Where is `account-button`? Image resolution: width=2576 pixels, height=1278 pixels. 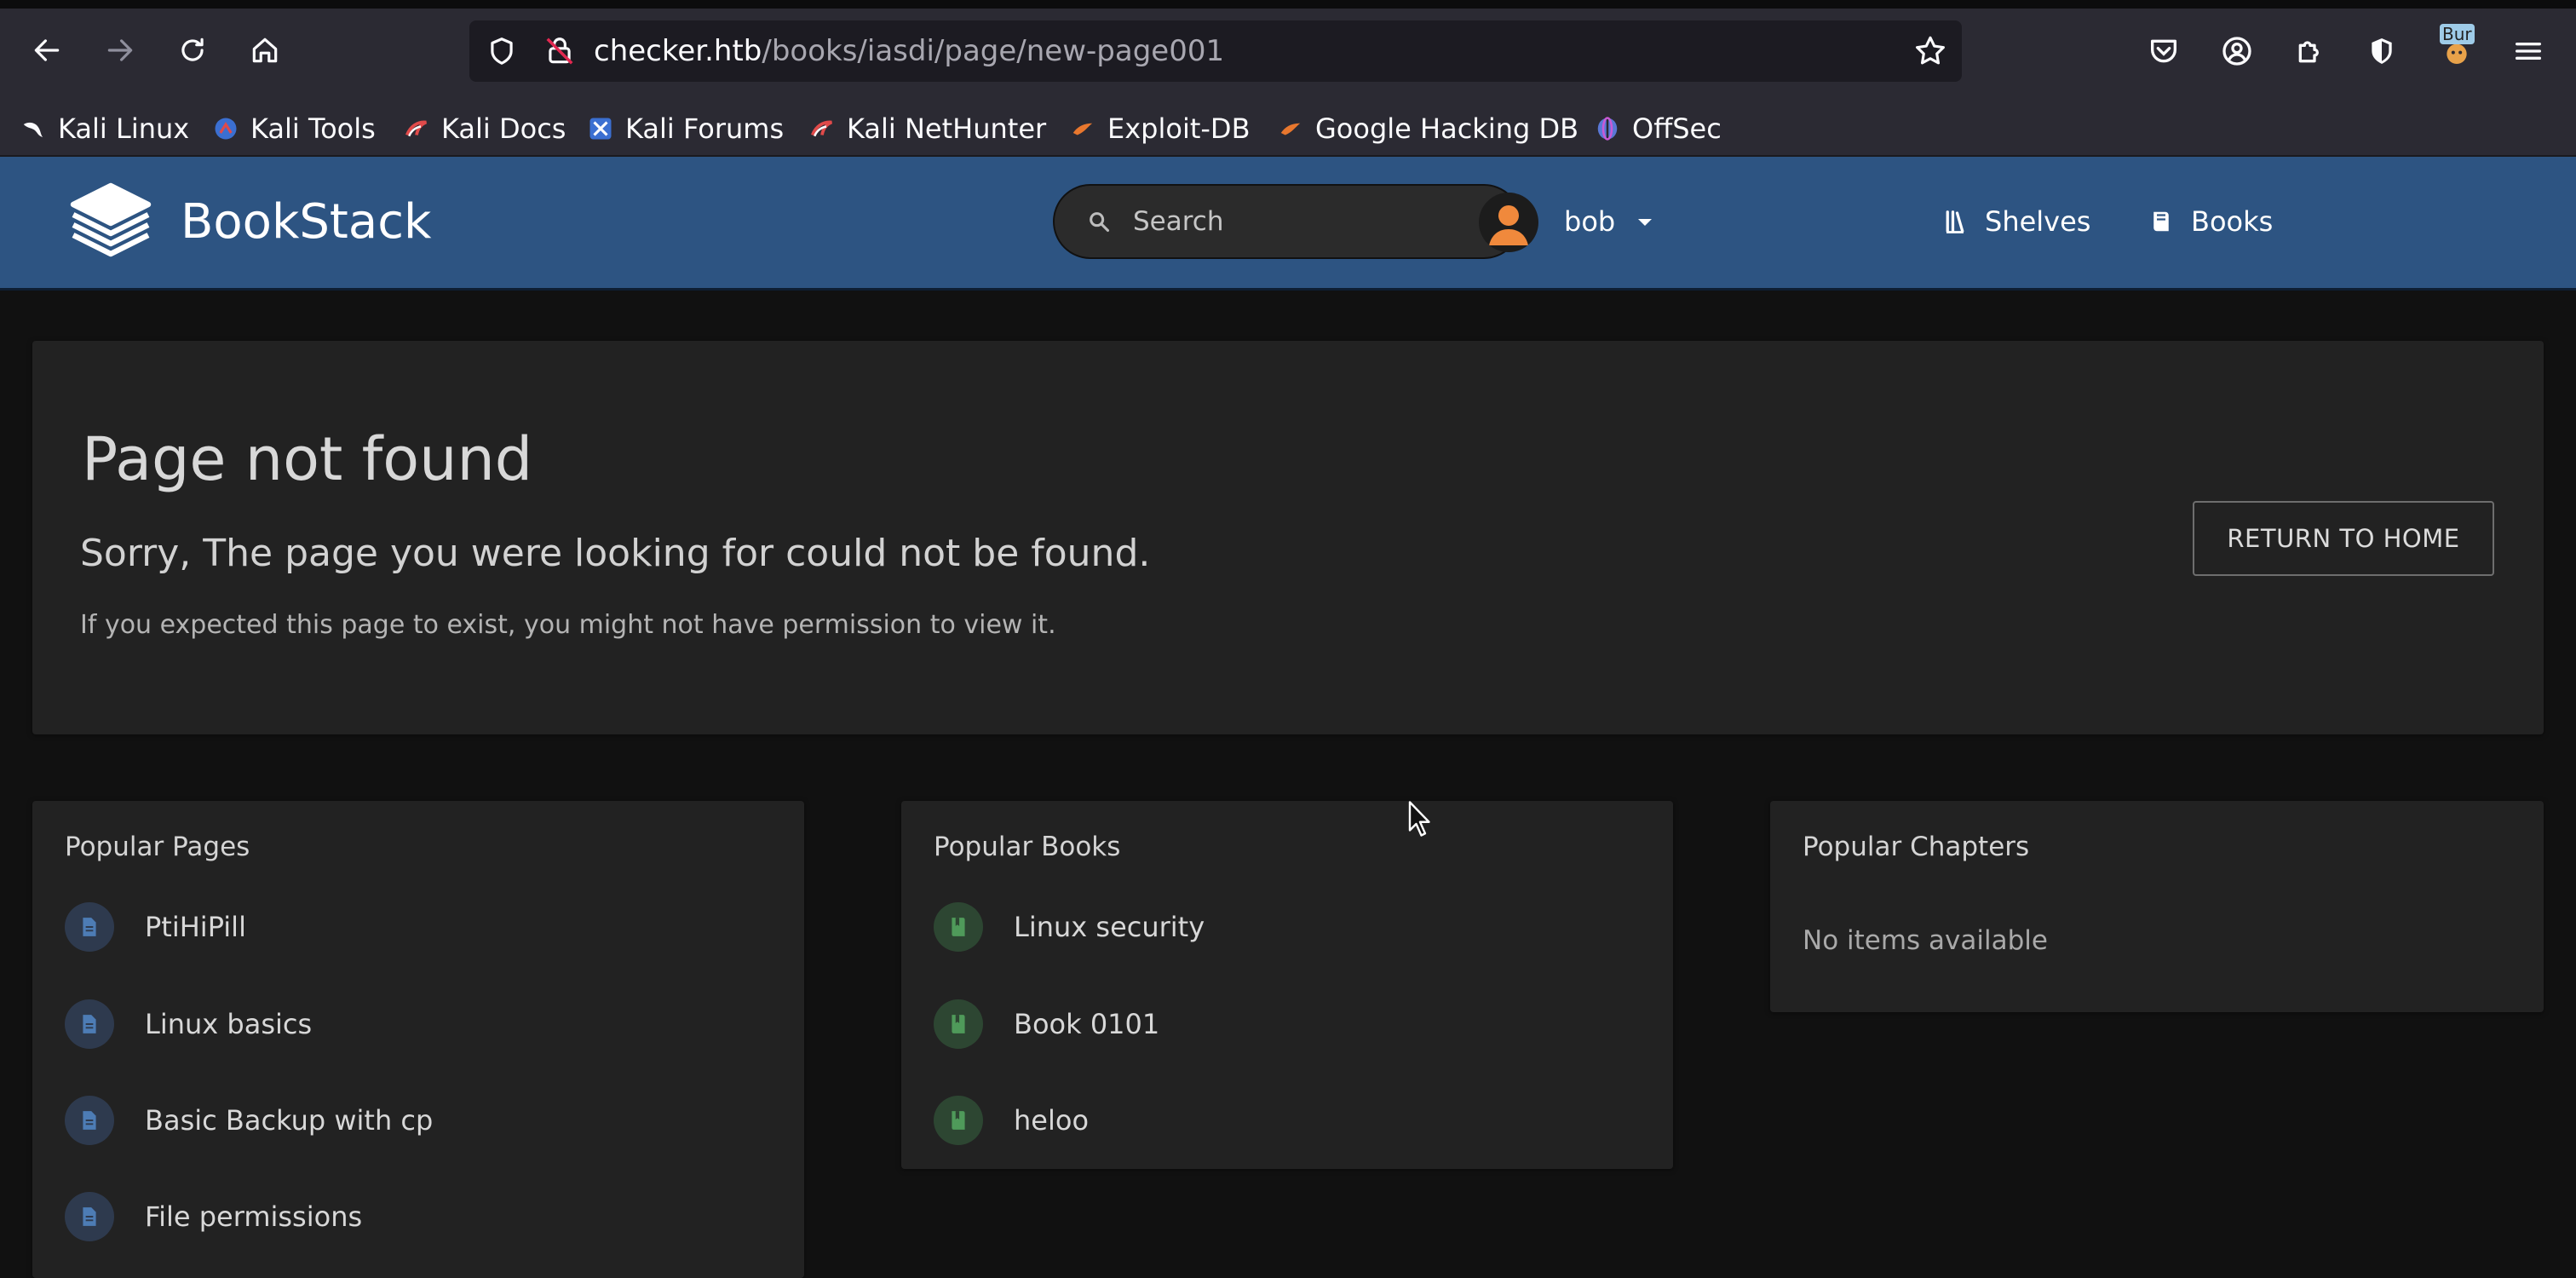
account-button is located at coordinates (2237, 51).